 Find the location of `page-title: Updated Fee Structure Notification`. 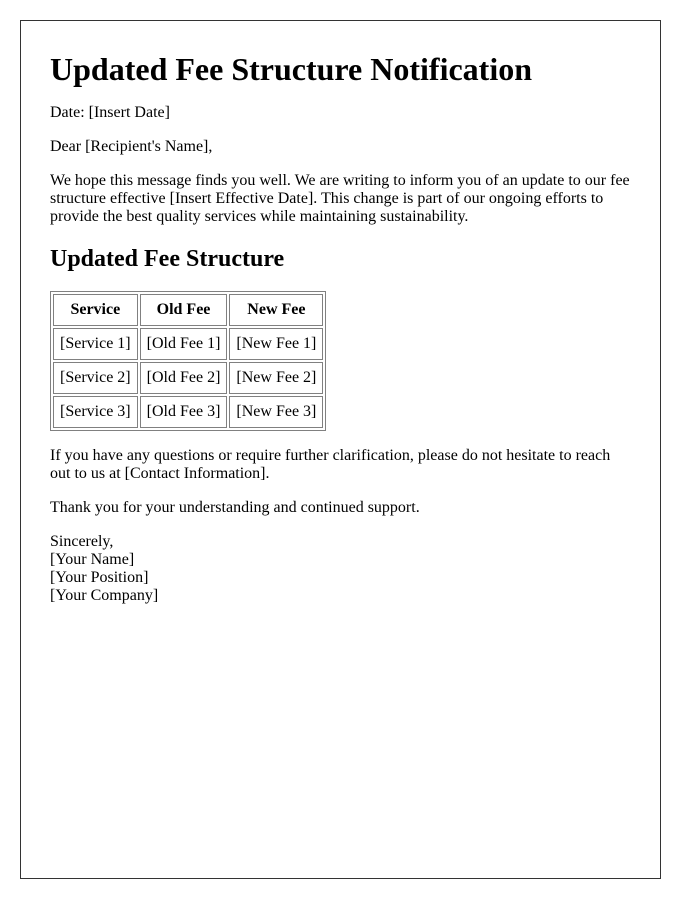

page-title: Updated Fee Structure Notification is located at coordinates (291, 69).